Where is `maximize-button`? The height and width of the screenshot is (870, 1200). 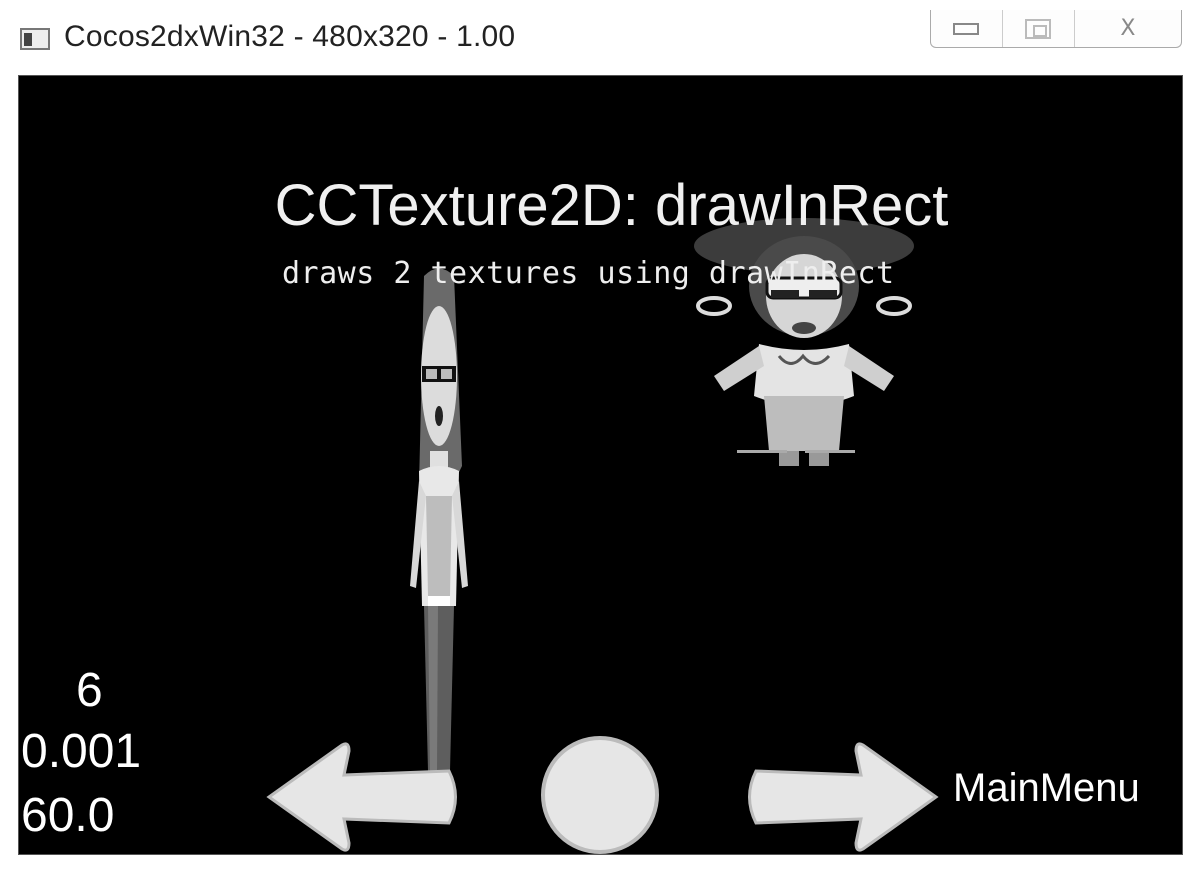
maximize-button is located at coordinates (1037, 28).